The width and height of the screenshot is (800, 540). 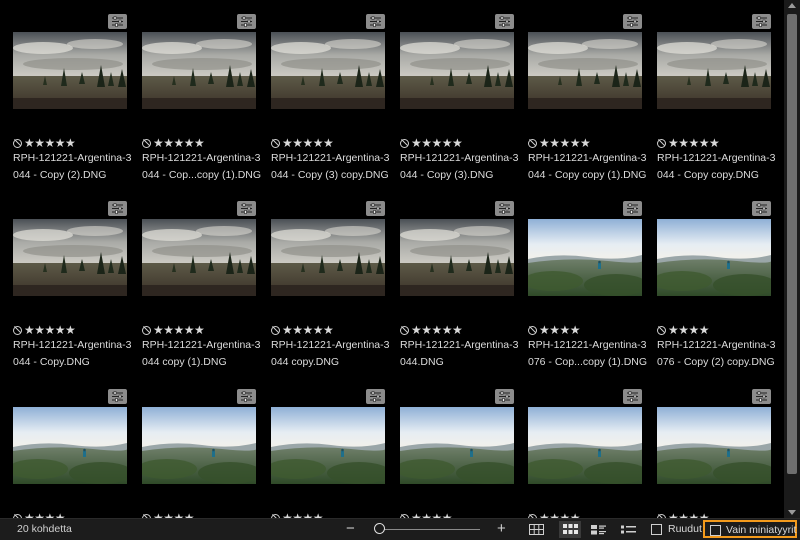 I want to click on thumbnail-grid-view-button, so click(x=570, y=529).